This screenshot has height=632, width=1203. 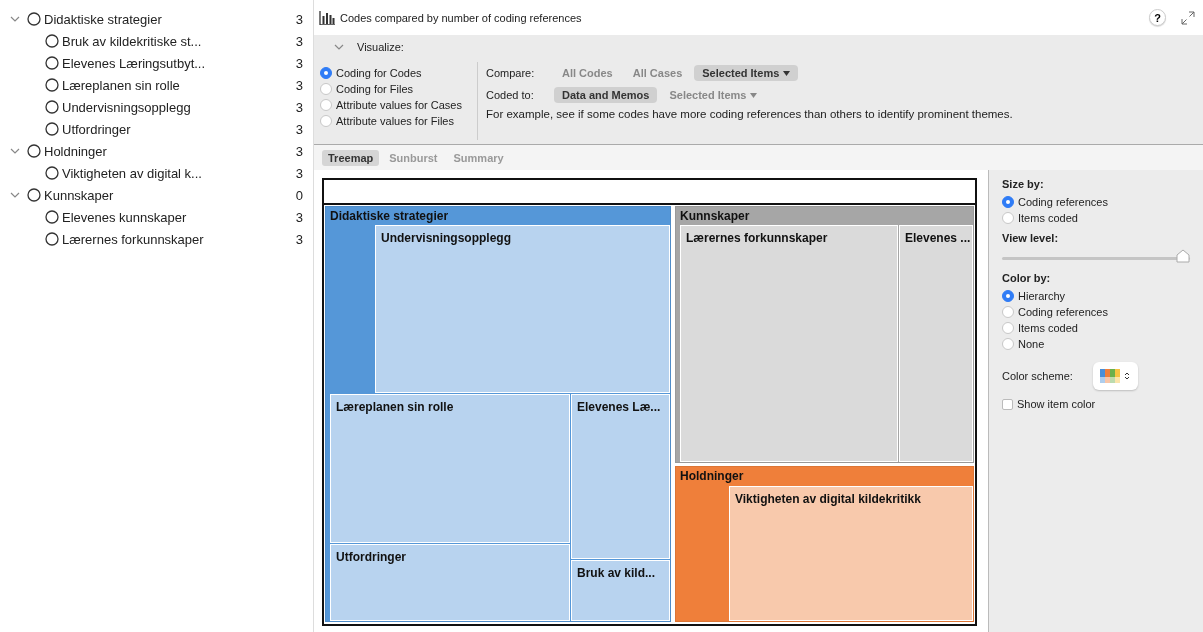 I want to click on section-label: Visualize:, so click(x=380, y=47).